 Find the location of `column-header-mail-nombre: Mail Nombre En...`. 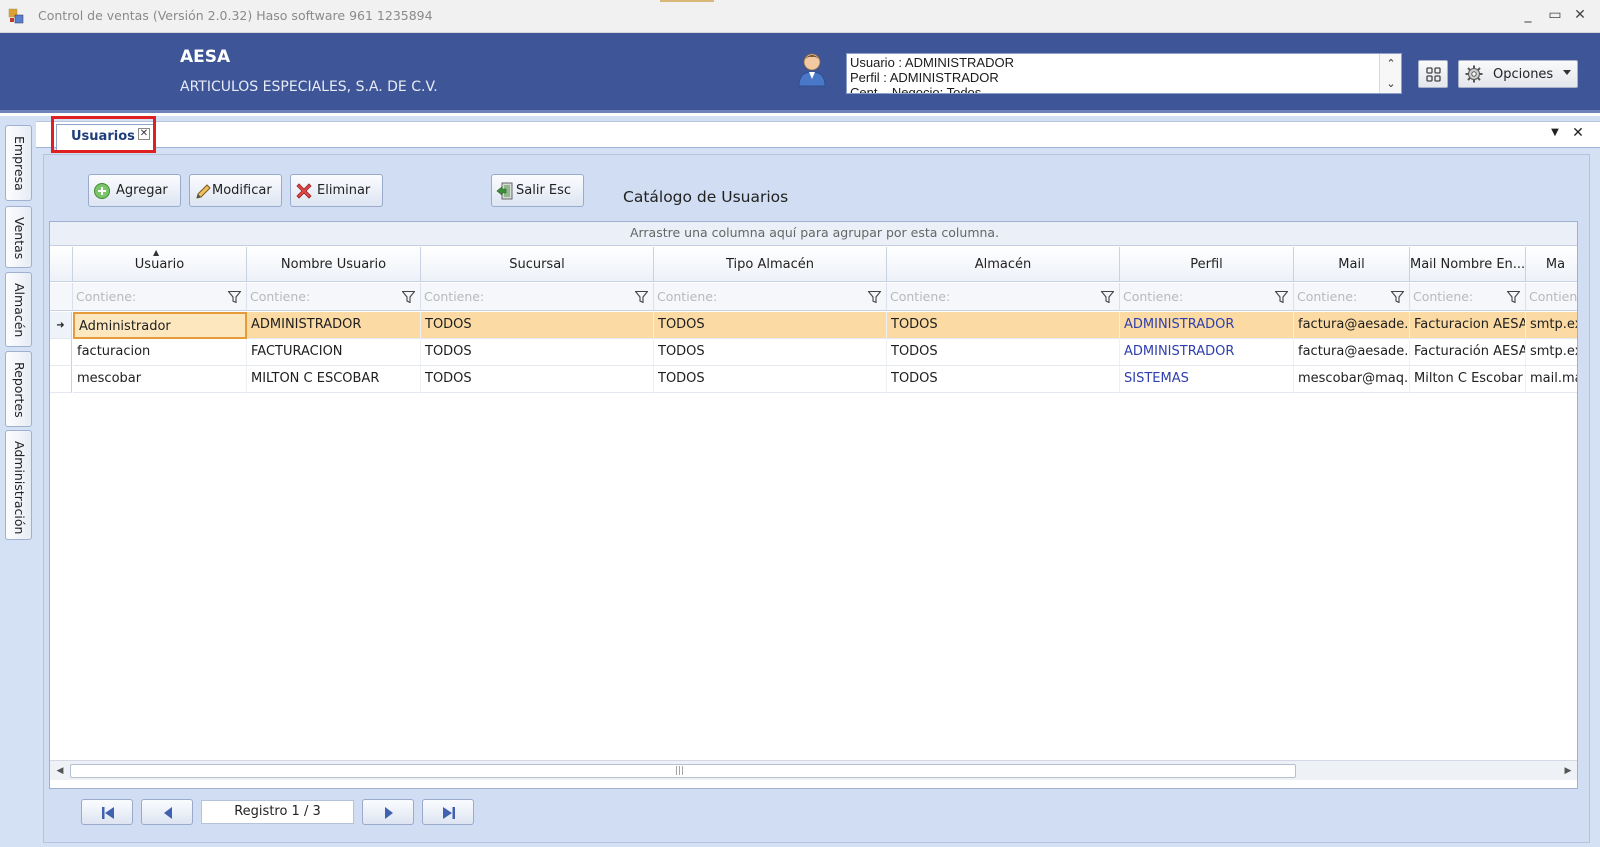

column-header-mail-nombre: Mail Nombre En... is located at coordinates (1468, 264).